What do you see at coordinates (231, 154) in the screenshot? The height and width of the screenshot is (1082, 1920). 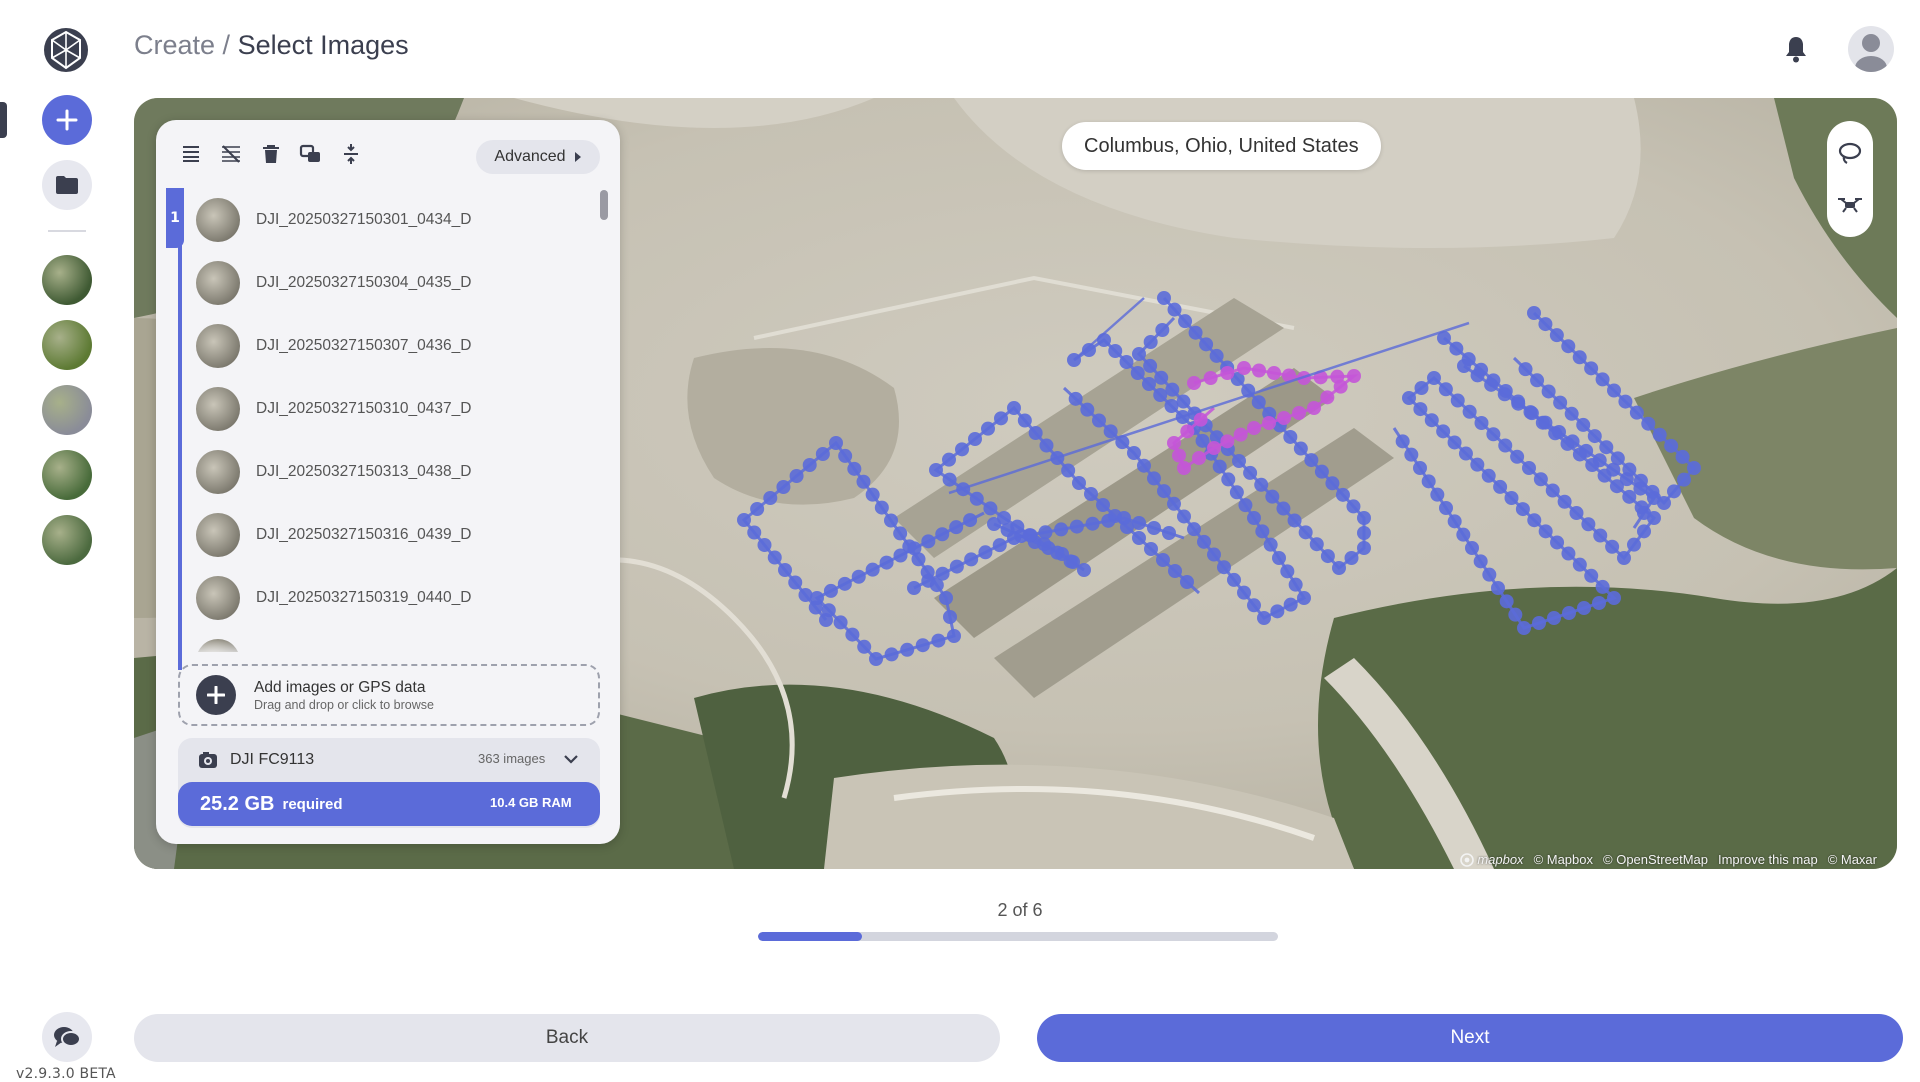 I see `deselect-button` at bounding box center [231, 154].